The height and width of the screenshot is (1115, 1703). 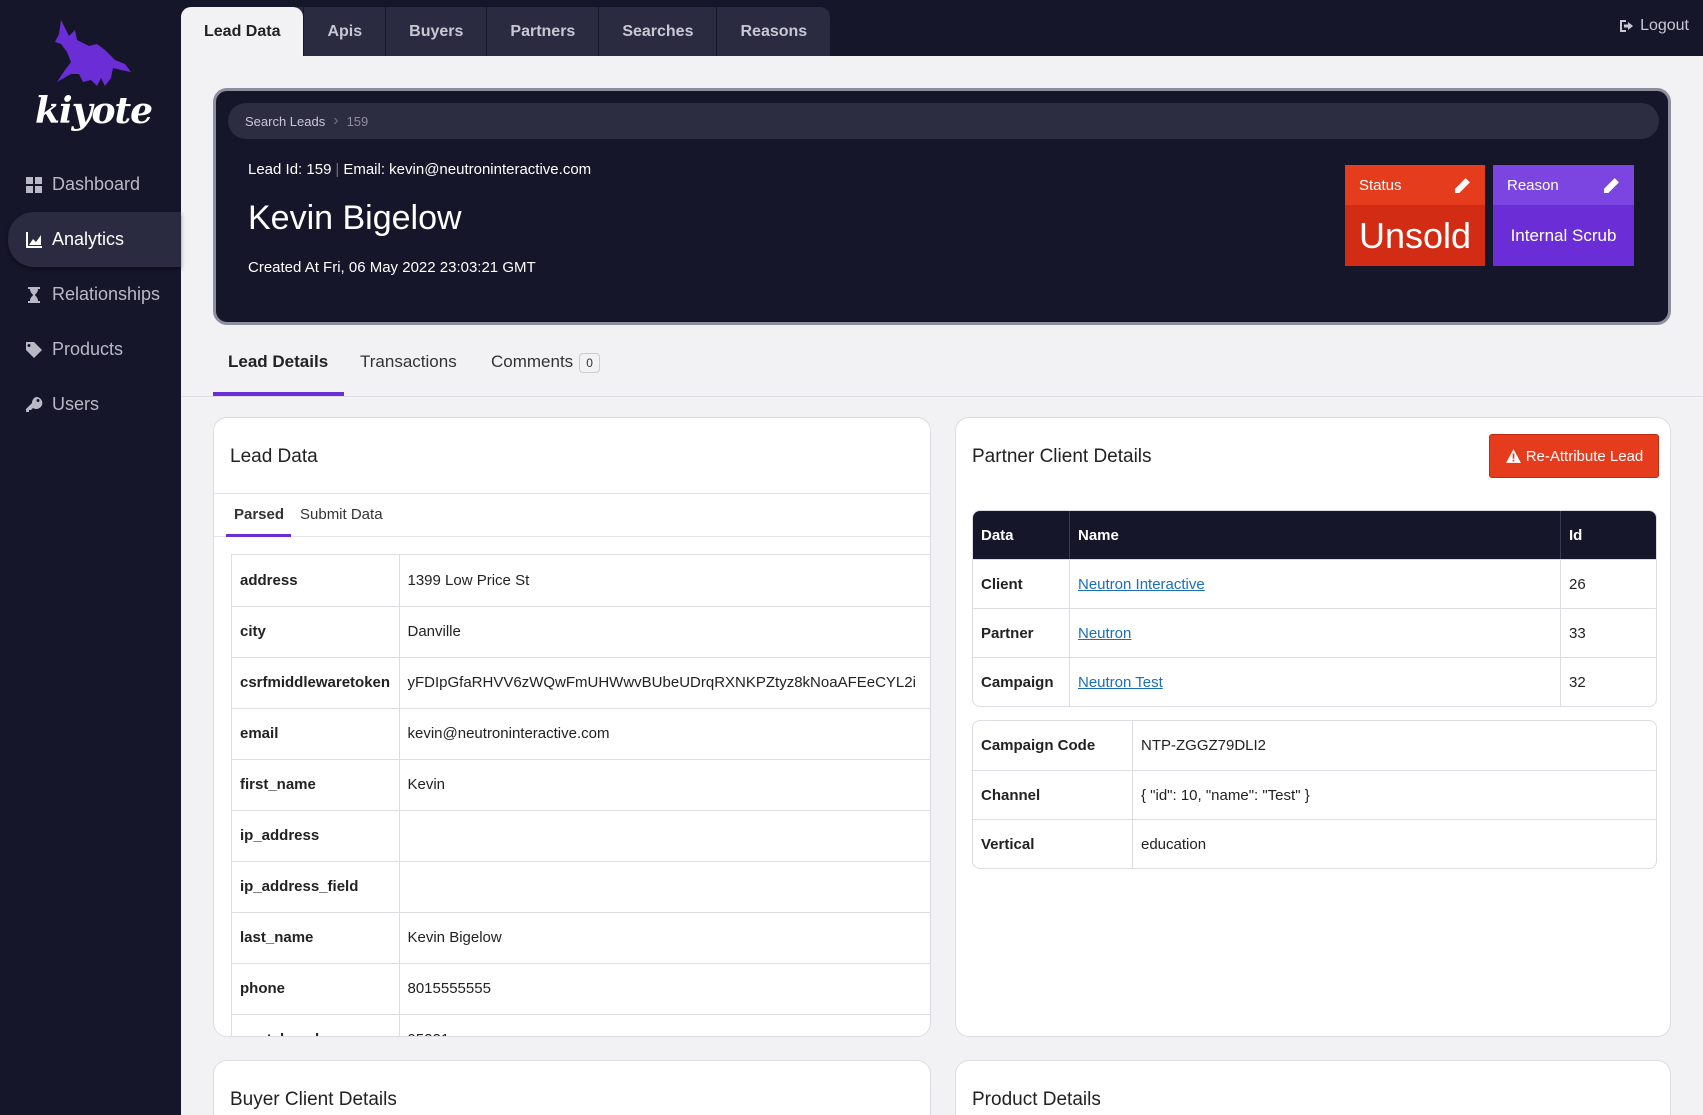 I want to click on key-icon, so click(x=34, y=405).